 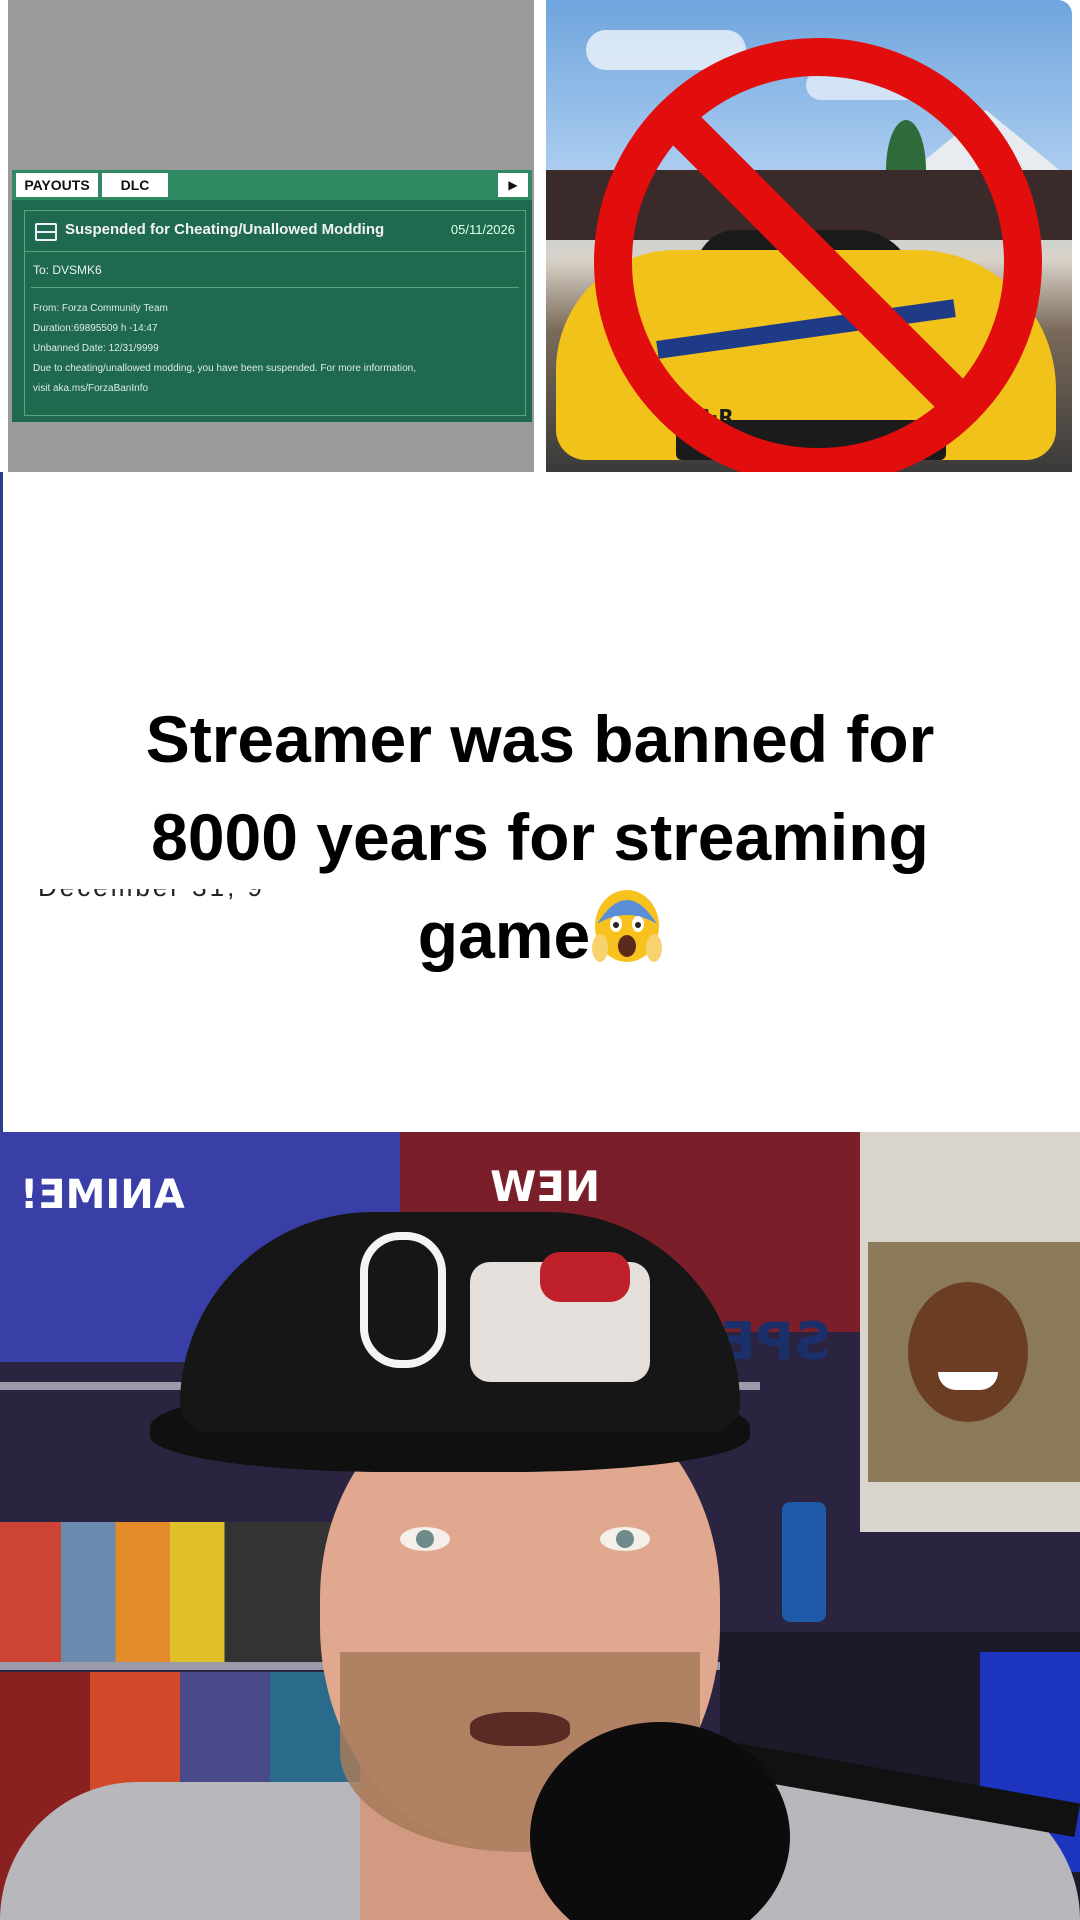 I want to click on game-screenshot: RS·R, so click(x=809, y=236).